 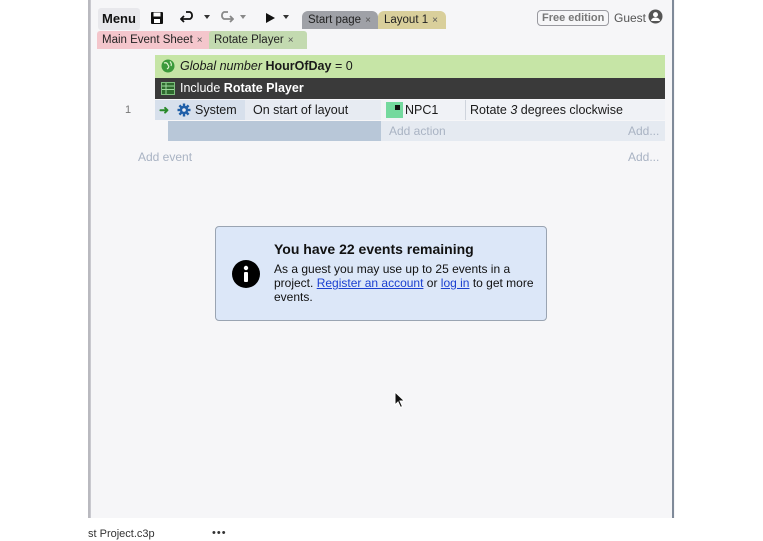 I want to click on tab-layout-1: Layout 1 ×, so click(x=412, y=20).